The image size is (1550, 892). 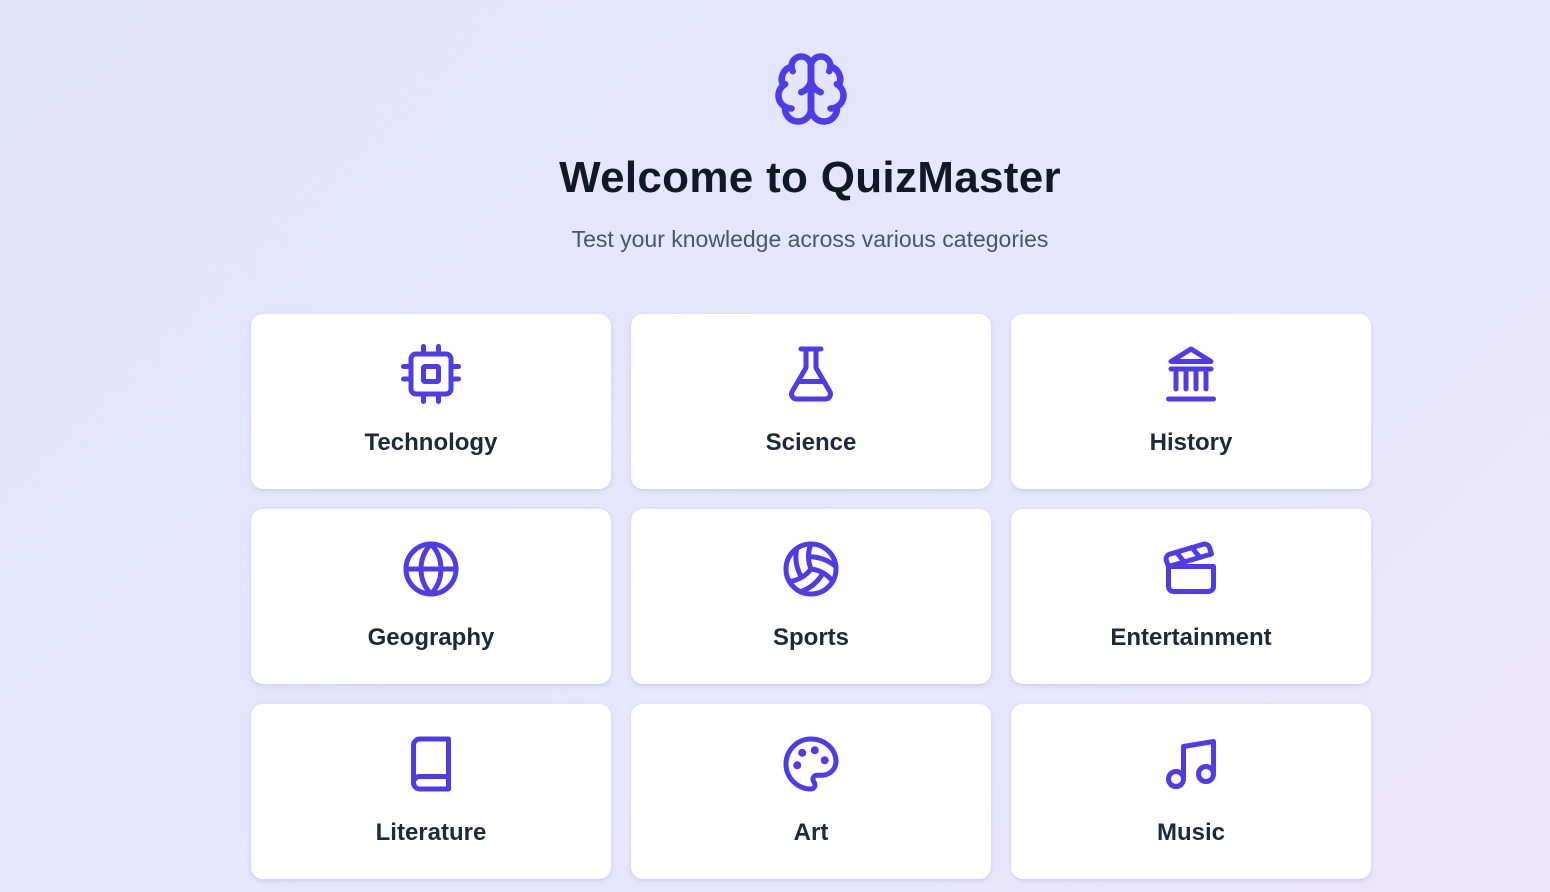 I want to click on music-note-icon, so click(x=1191, y=764).